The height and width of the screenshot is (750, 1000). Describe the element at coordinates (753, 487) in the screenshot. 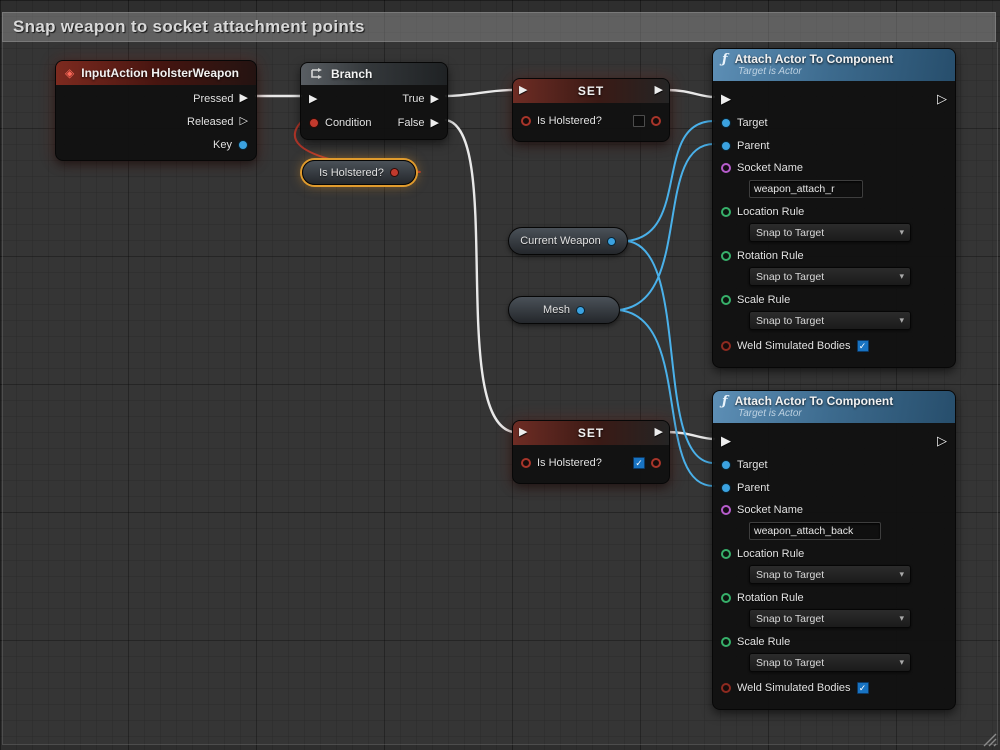

I see `pin-label-parent: Parent` at that location.